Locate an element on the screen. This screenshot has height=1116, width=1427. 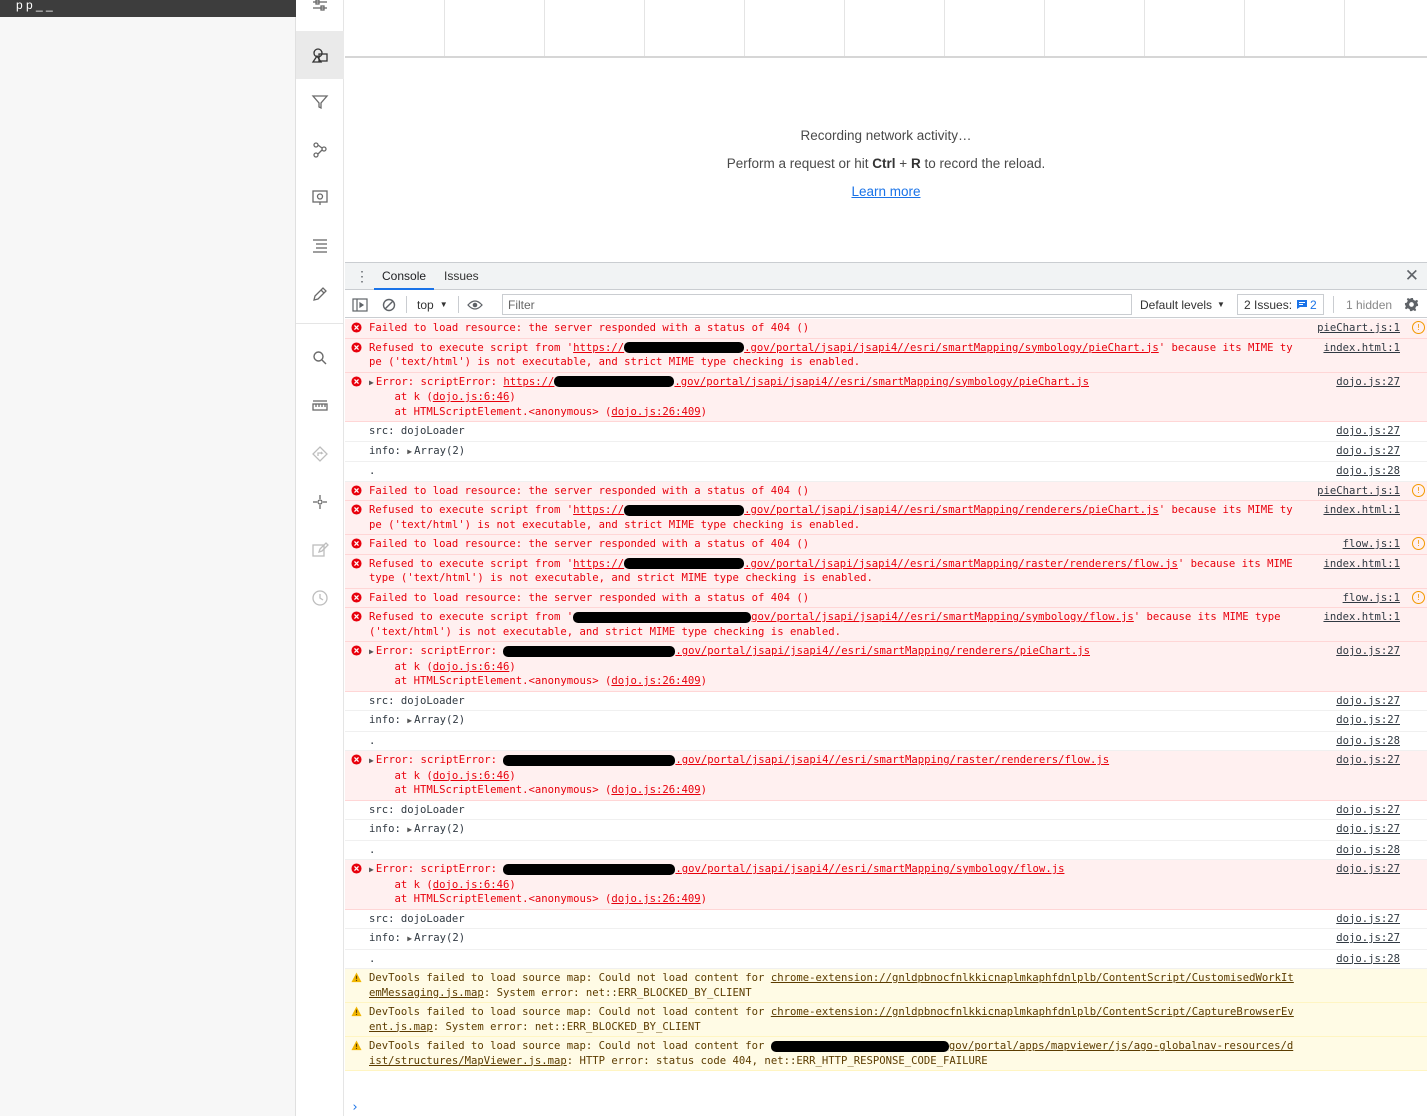
legend-list-icon is located at coordinates (320, 246).